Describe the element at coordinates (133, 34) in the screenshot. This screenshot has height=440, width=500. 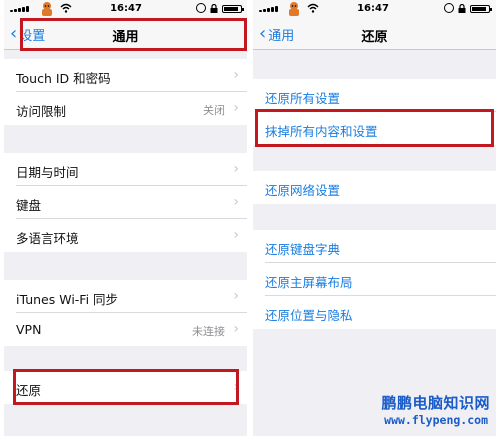
I see `highlight-box-nav` at that location.